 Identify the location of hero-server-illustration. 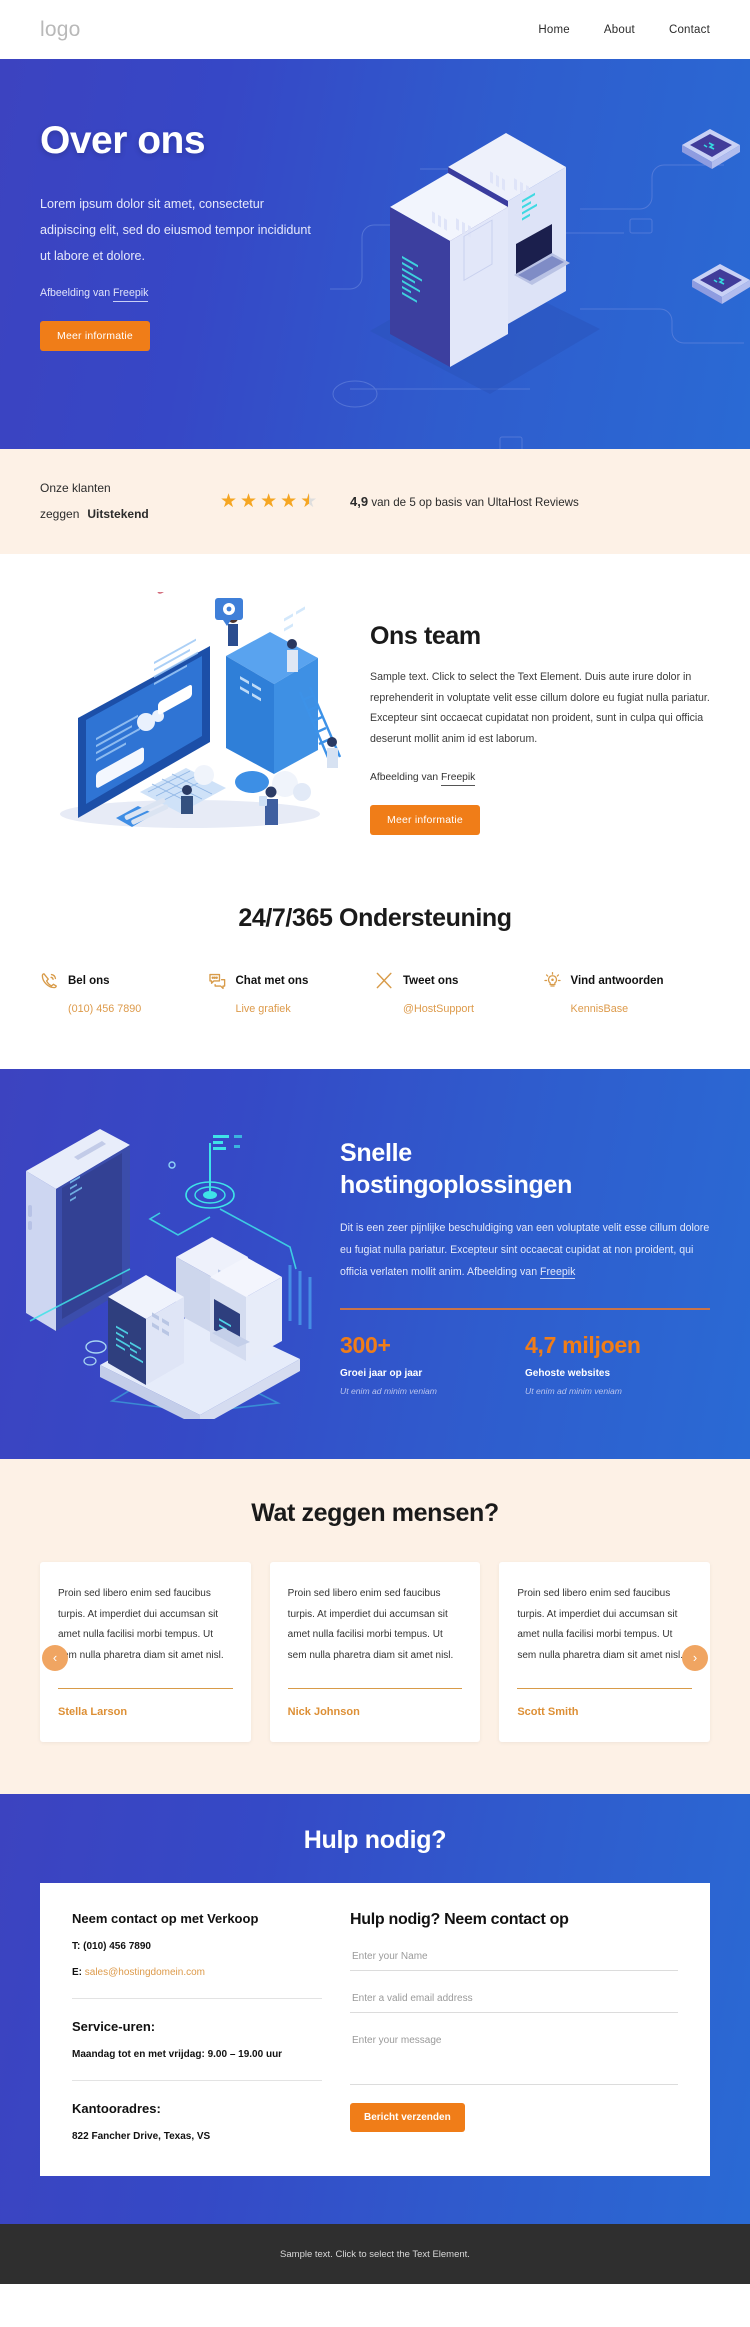
(540, 289).